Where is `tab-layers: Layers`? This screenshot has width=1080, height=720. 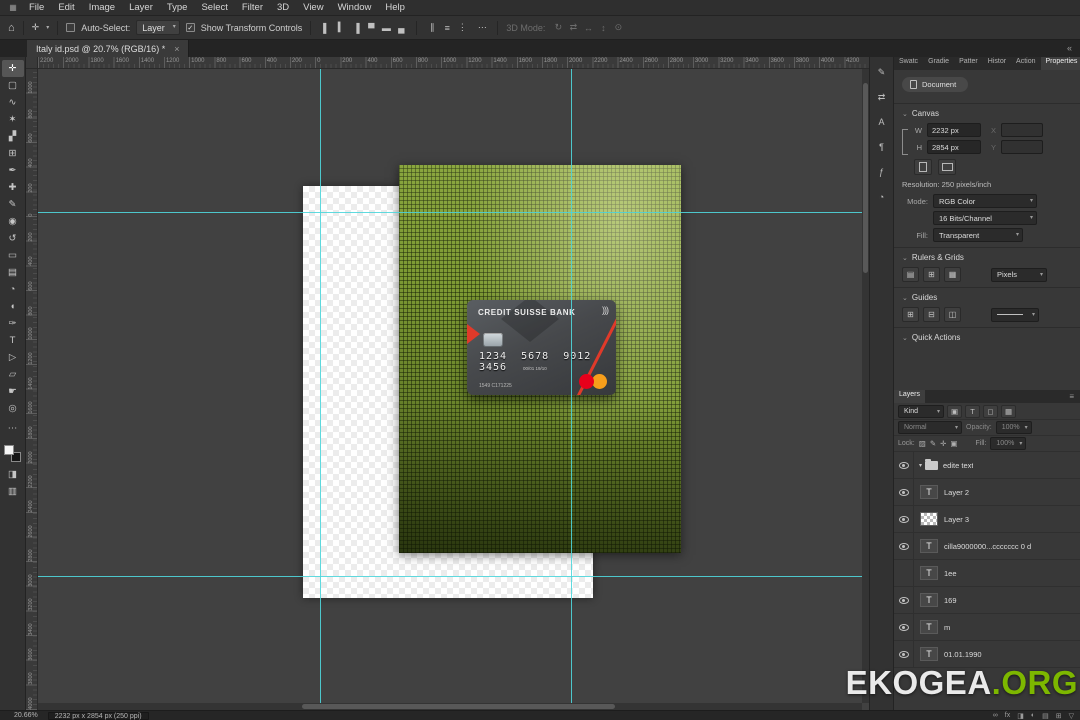
tab-layers: Layers is located at coordinates (910, 396).